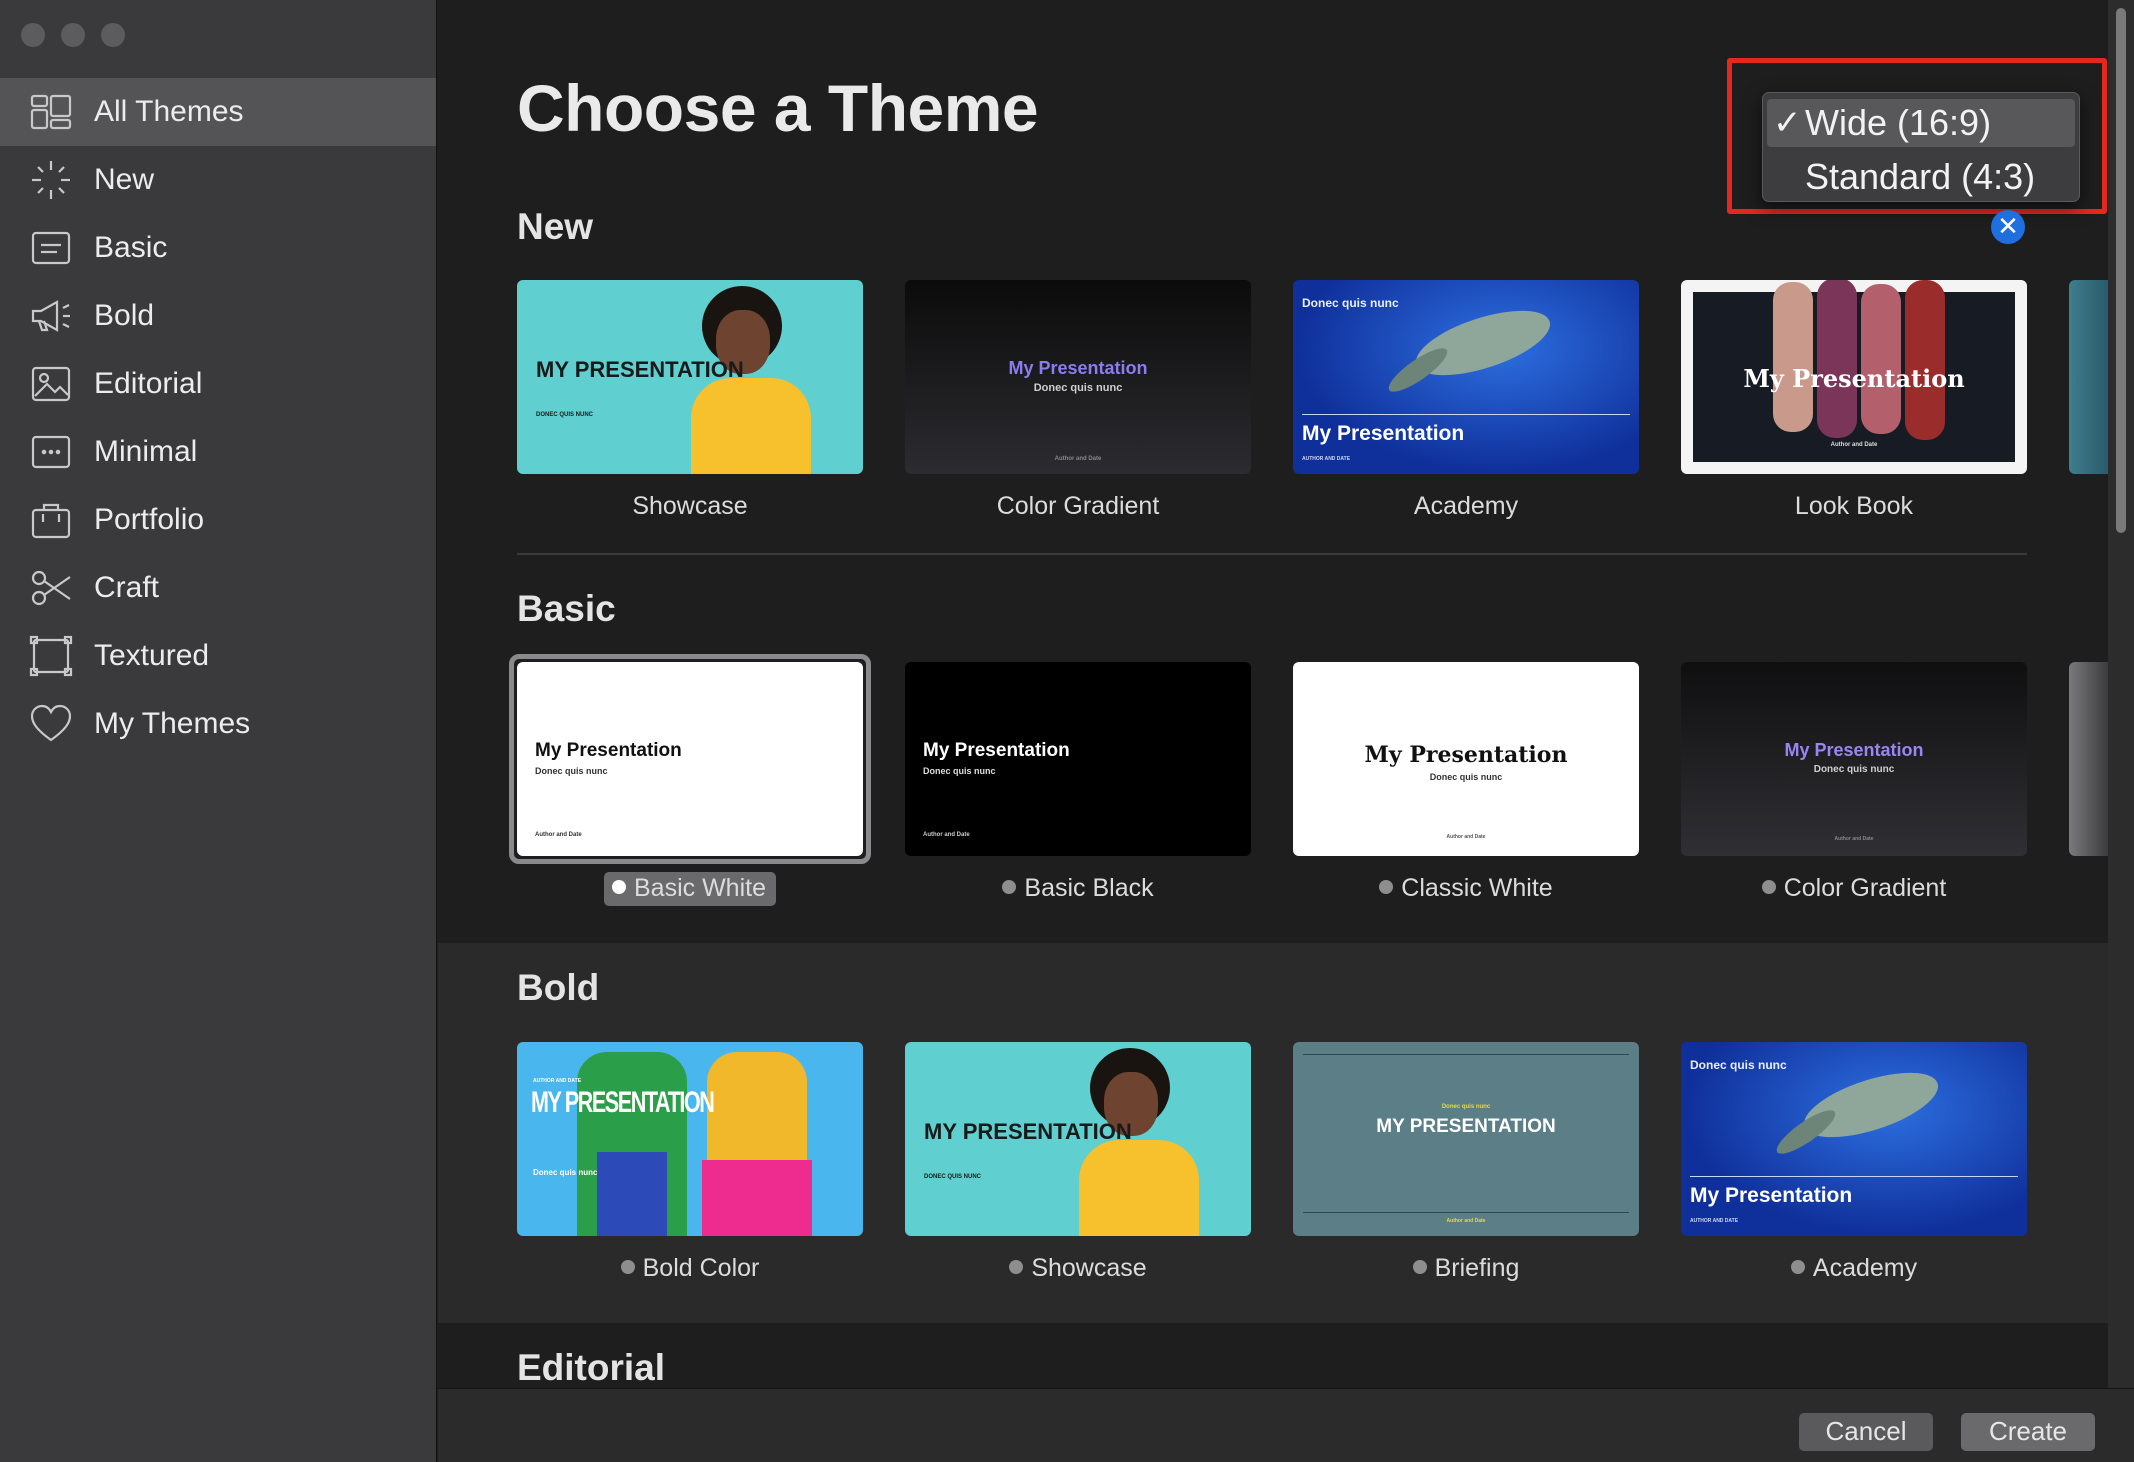  Describe the element at coordinates (51, 588) in the screenshot. I see `scissors-icon` at that location.